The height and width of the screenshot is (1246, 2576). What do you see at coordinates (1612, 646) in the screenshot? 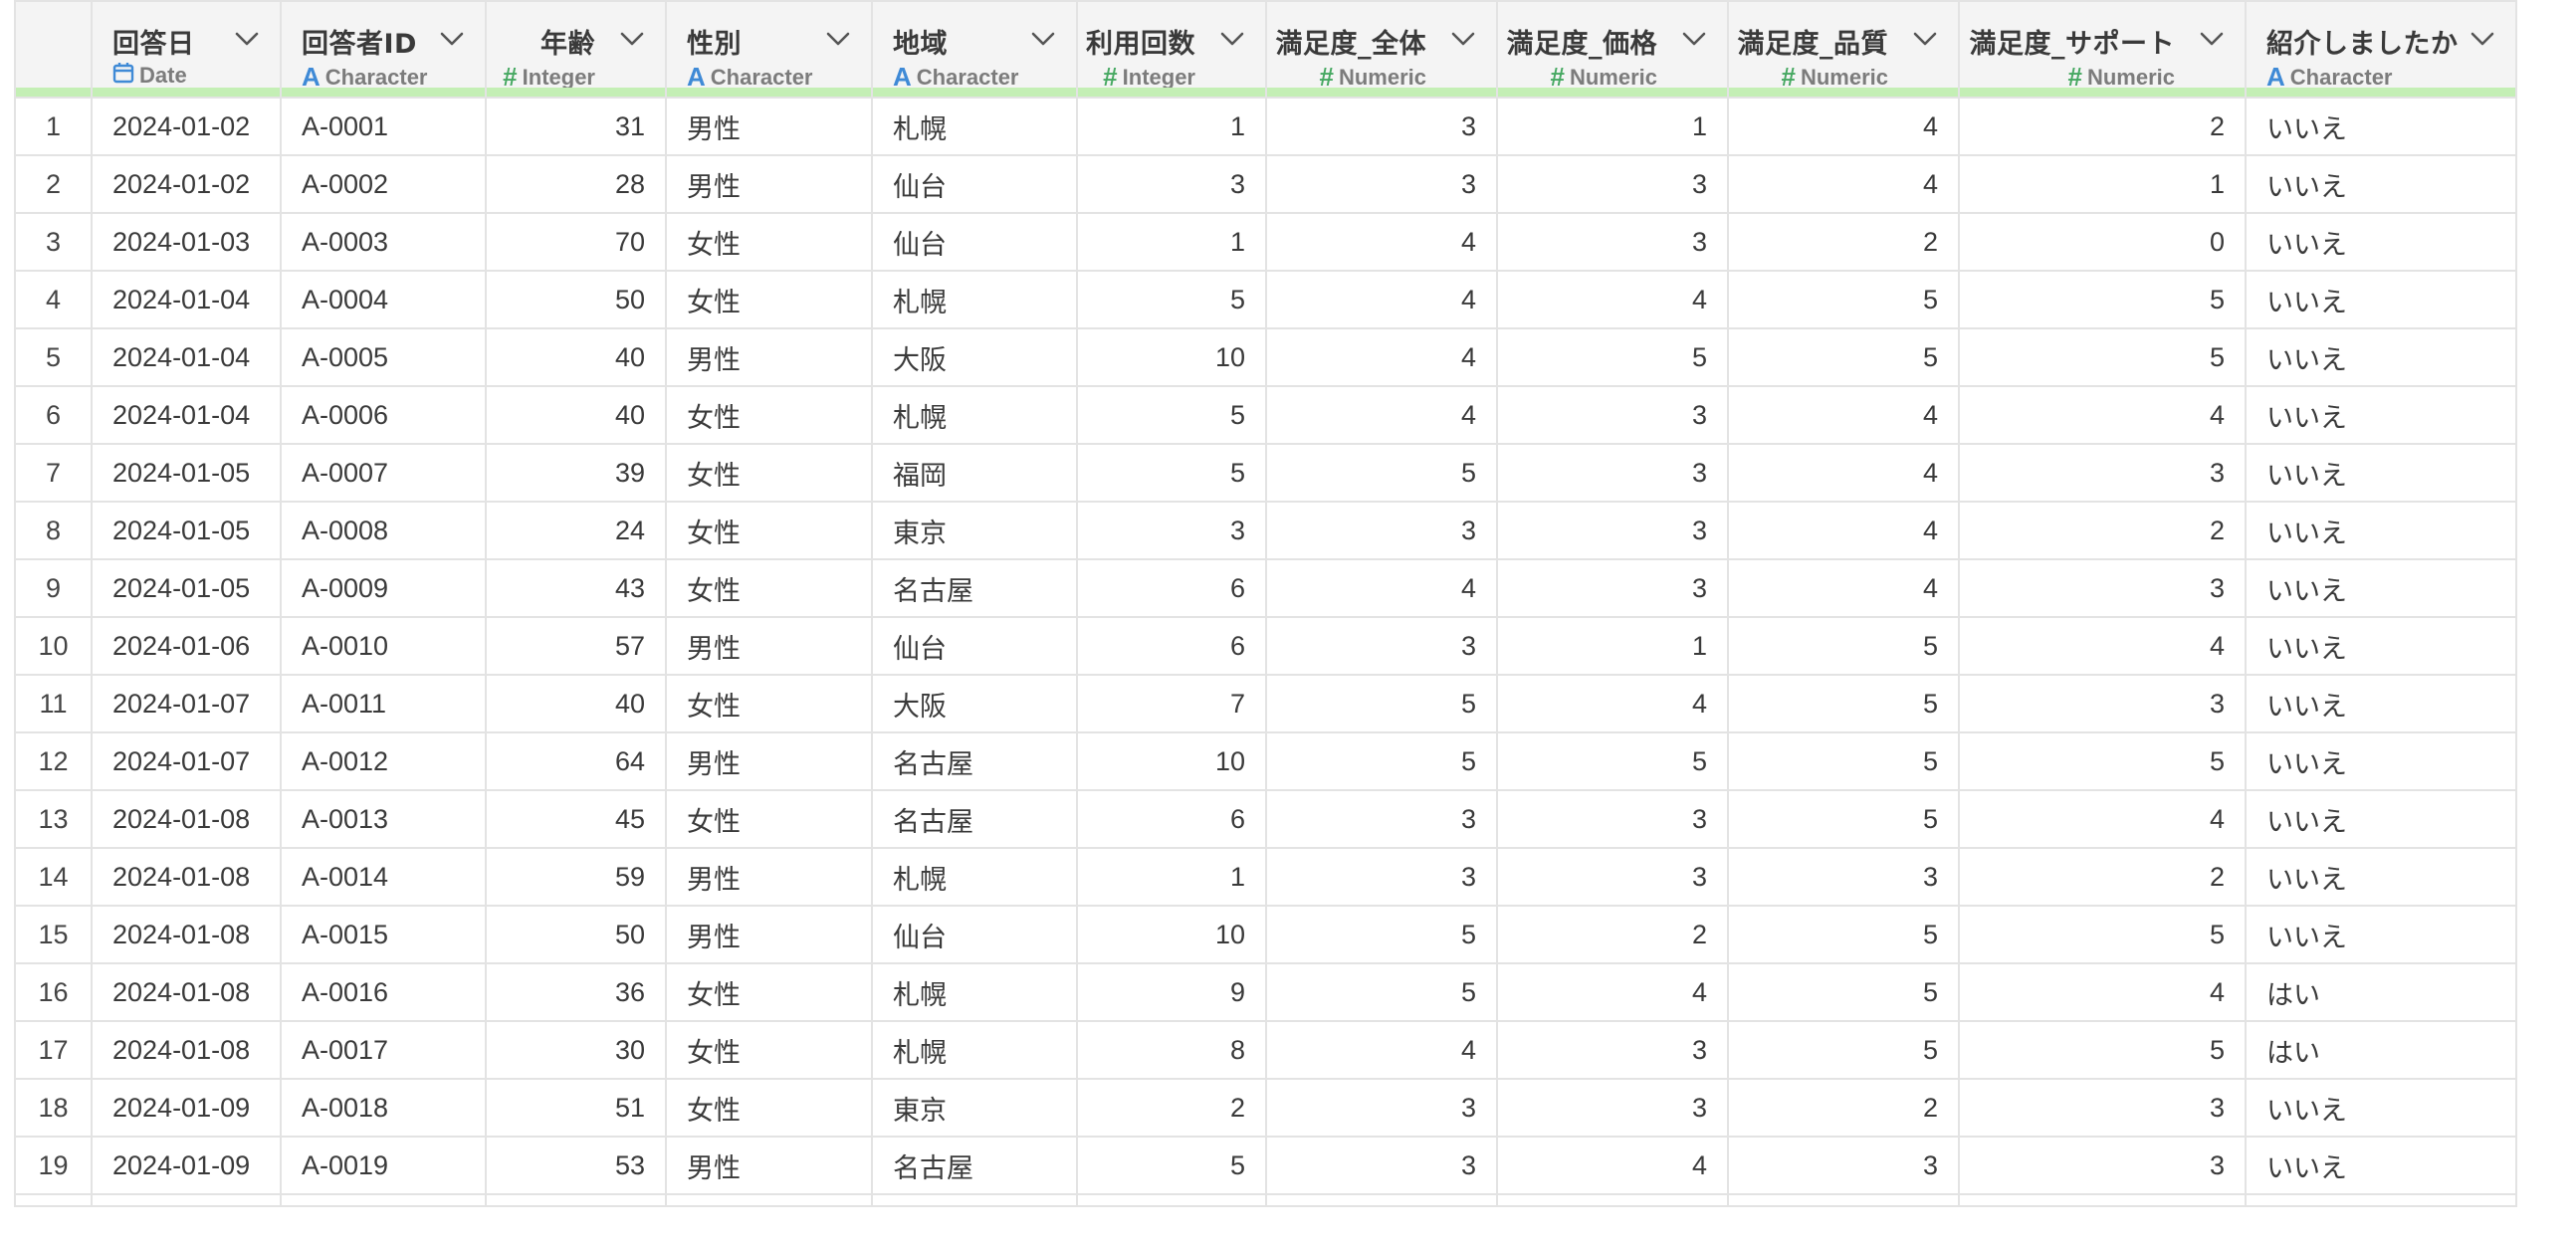
I see `table-cell: 1` at bounding box center [1612, 646].